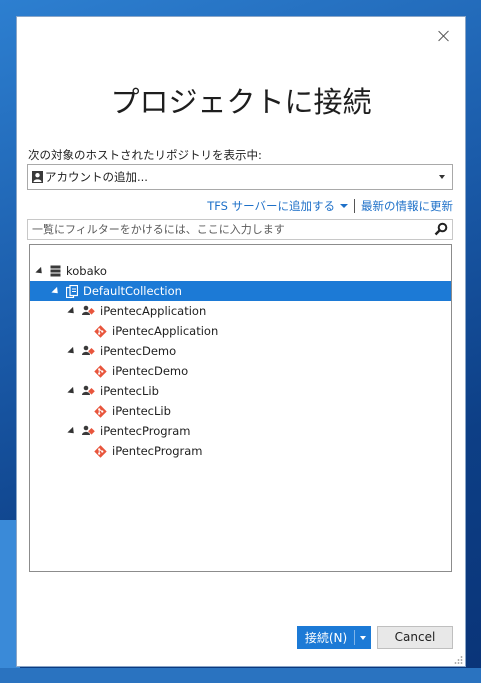 This screenshot has width=481, height=683. Describe the element at coordinates (354, 206) in the screenshot. I see `link-separator` at that location.